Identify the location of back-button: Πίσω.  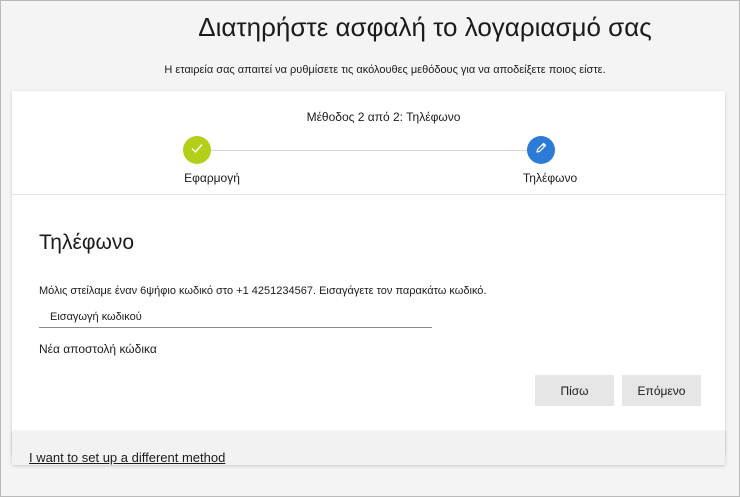
(574, 390).